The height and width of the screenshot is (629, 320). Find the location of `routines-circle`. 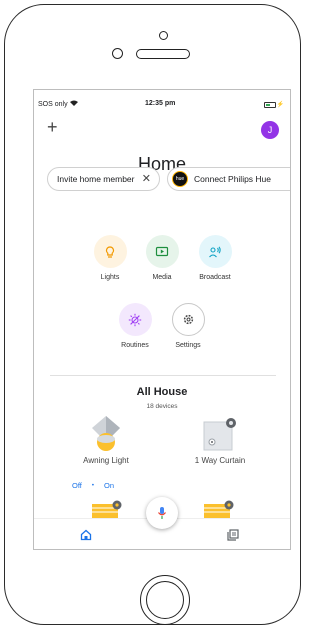

routines-circle is located at coordinates (135, 319).